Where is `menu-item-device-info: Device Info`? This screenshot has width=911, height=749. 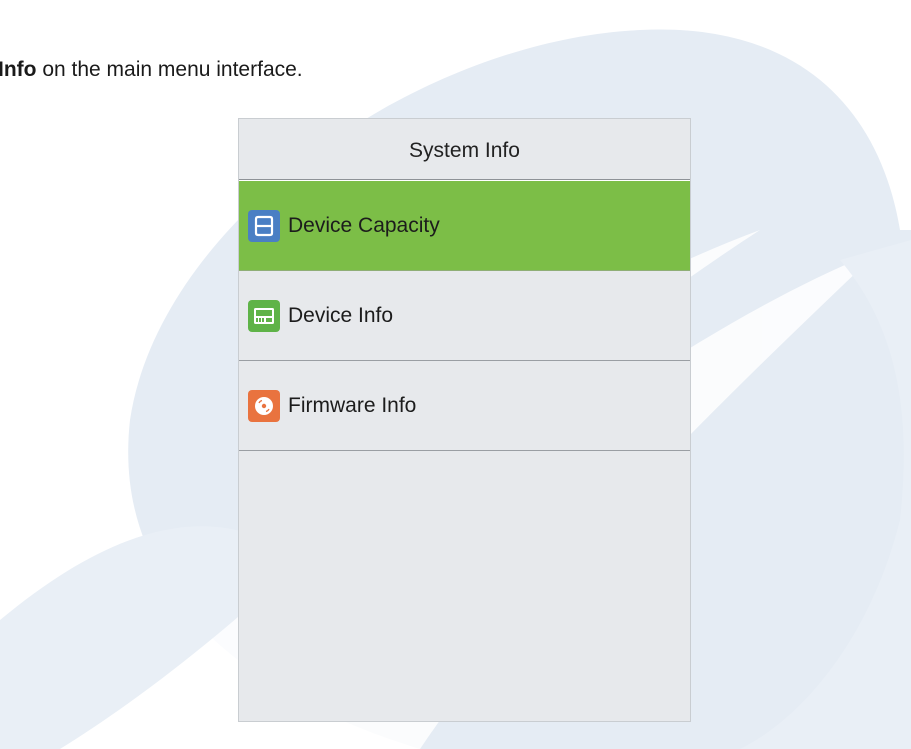
menu-item-device-info: Device Info is located at coordinates (464, 316).